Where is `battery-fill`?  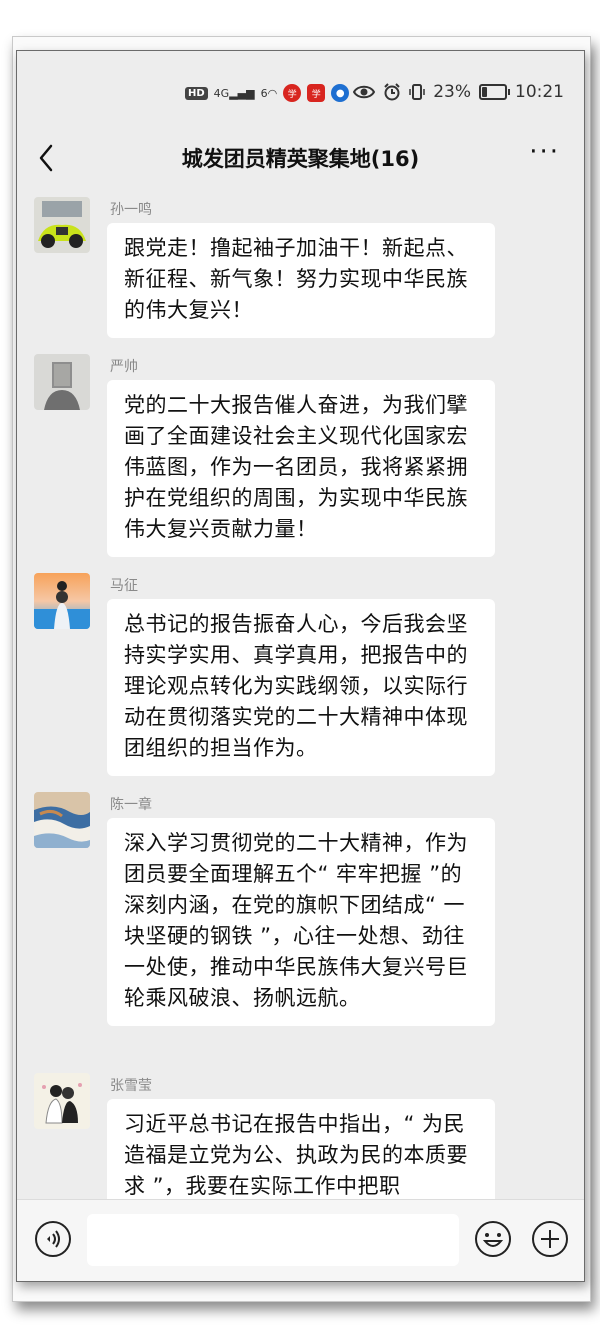 battery-fill is located at coordinates (484, 92).